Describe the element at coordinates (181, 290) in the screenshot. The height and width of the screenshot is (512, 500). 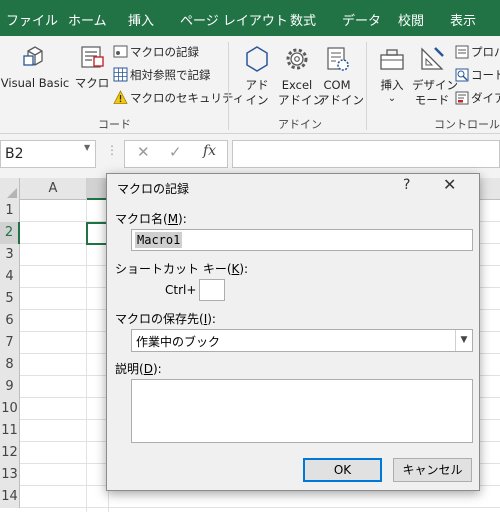
I see `ctrl-prefix-label: Ctrl+` at that location.